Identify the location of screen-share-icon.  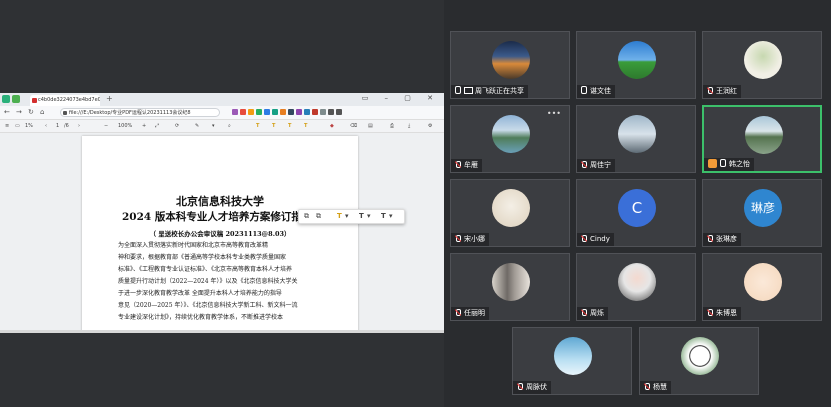
(468, 90).